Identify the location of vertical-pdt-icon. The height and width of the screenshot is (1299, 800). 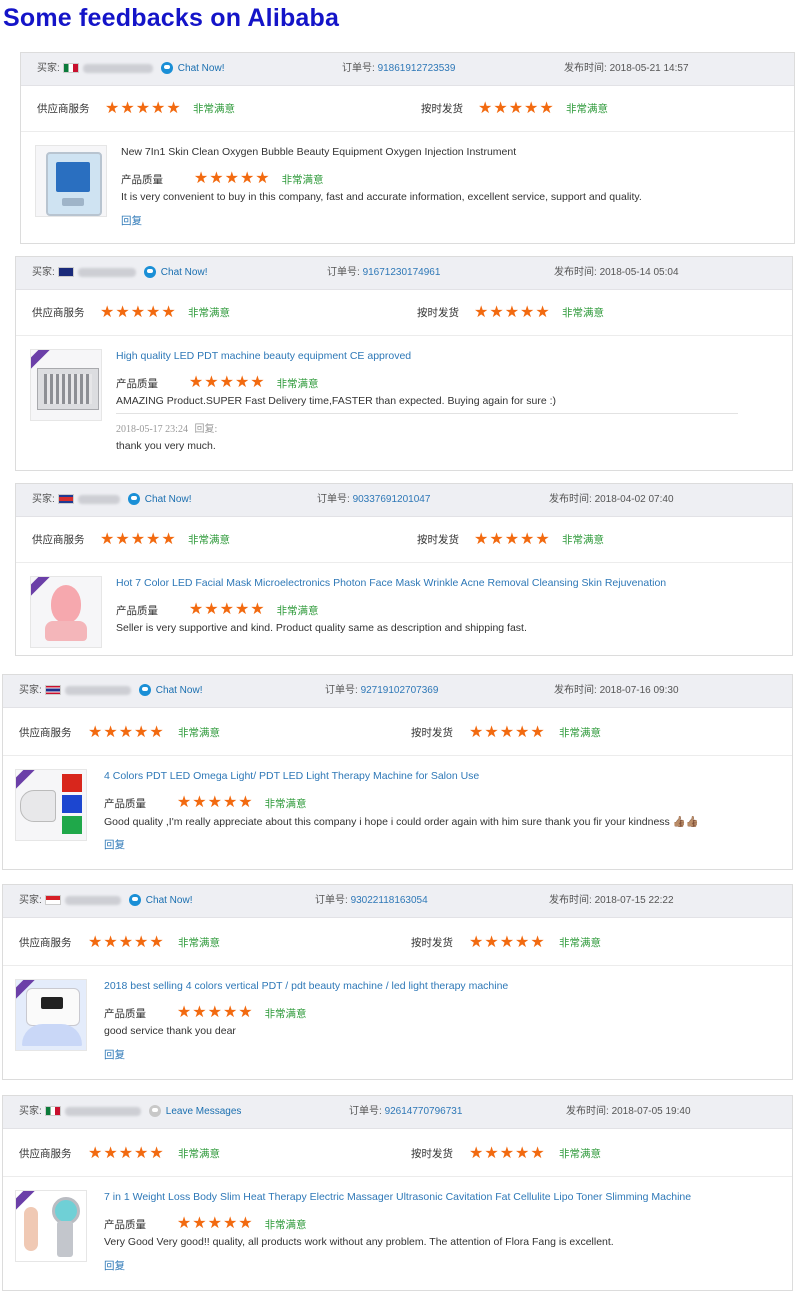
(53, 1007).